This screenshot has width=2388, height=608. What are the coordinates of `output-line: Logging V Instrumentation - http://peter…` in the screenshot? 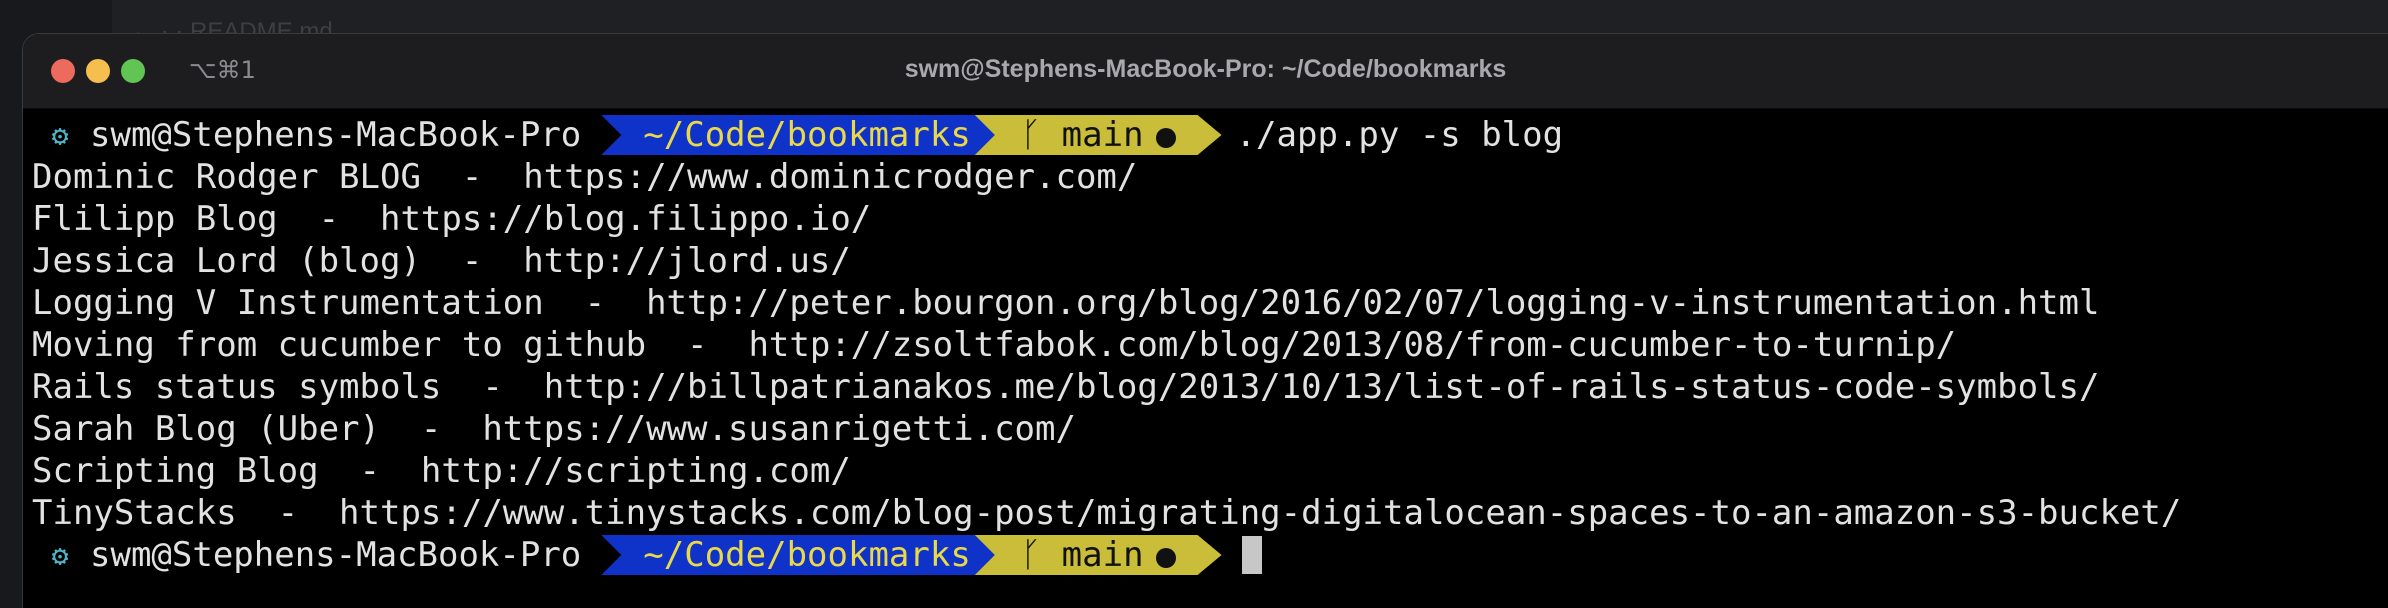 It's located at (1066, 303).